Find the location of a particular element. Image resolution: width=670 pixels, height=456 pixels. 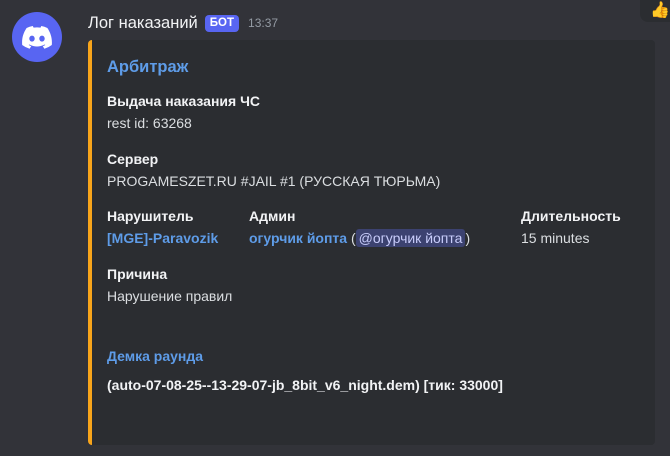

embed-title: Арбитраж is located at coordinates (147, 67).